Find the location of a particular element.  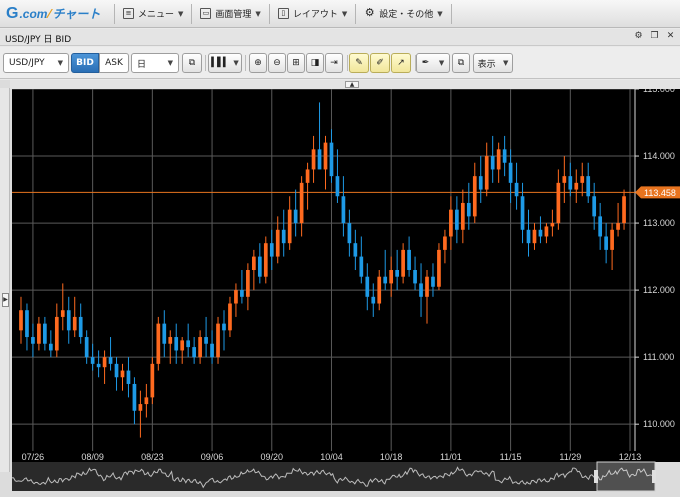

display-menu-button: 表示 ▼ is located at coordinates (493, 63).